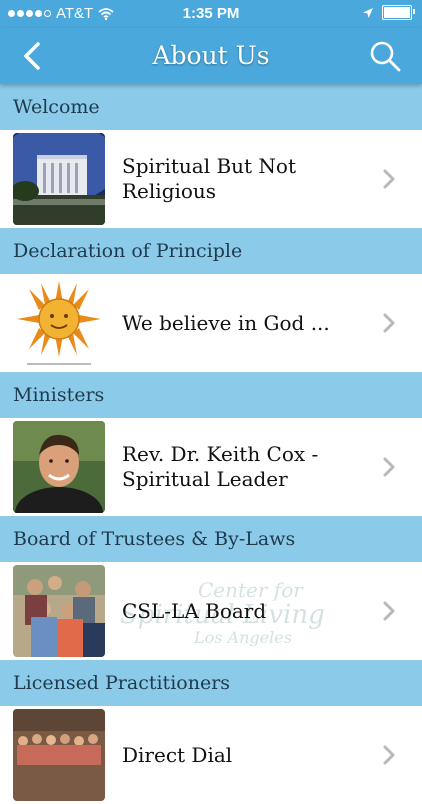 The image size is (422, 804). I want to click on list-item-direct-dial: Direct Dial, so click(211, 755).